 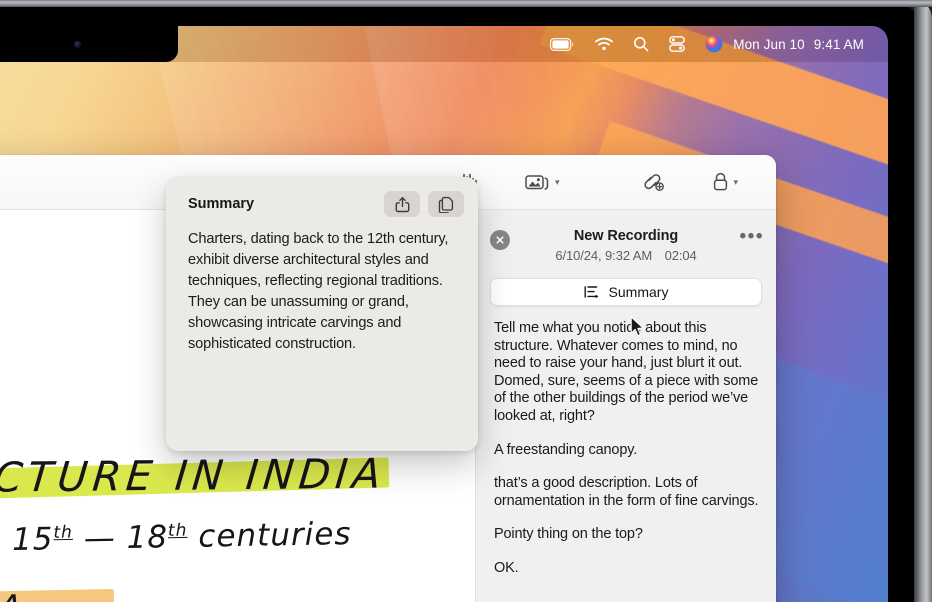 I want to click on copy-icon, so click(x=446, y=204).